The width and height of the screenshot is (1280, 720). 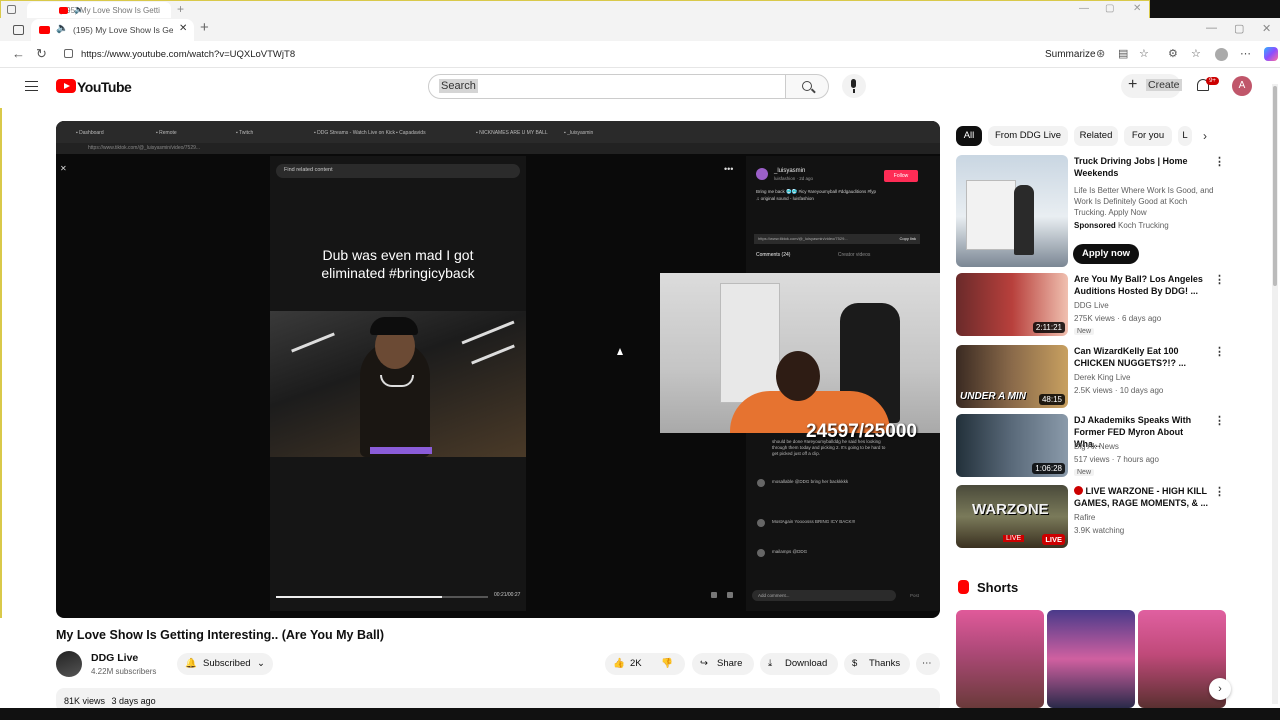 I want to click on chevron-right-icon: ›, so click(x=1205, y=136).